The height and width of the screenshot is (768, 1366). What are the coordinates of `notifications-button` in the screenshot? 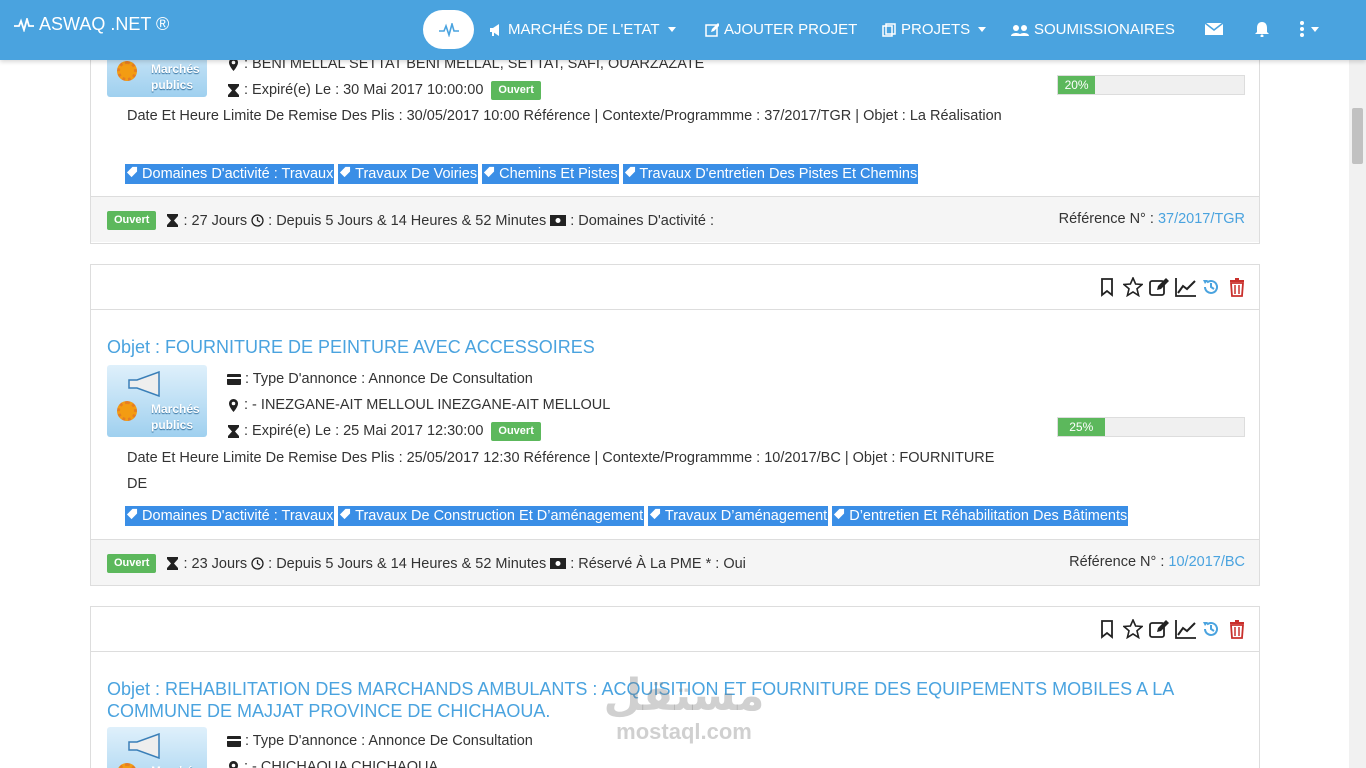 It's located at (1262, 29).